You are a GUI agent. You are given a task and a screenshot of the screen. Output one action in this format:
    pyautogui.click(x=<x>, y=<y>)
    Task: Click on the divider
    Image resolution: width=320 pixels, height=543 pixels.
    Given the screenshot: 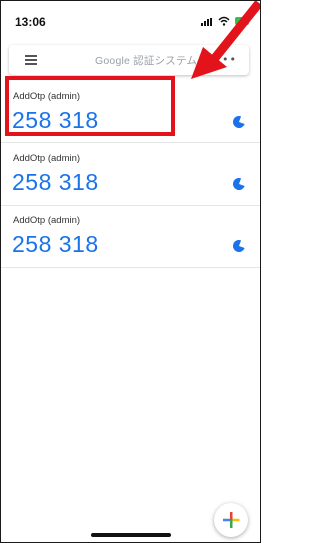 What is the action you would take?
    pyautogui.click(x=130, y=267)
    